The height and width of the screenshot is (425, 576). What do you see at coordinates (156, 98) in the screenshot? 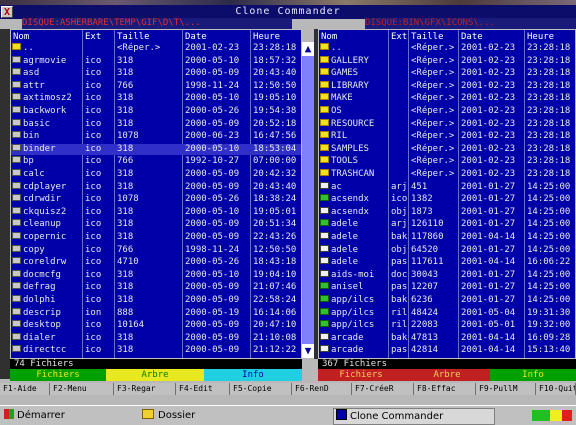
I see `file-row: axtimosz2 ico 318 2000-05-10 19:05:10` at bounding box center [156, 98].